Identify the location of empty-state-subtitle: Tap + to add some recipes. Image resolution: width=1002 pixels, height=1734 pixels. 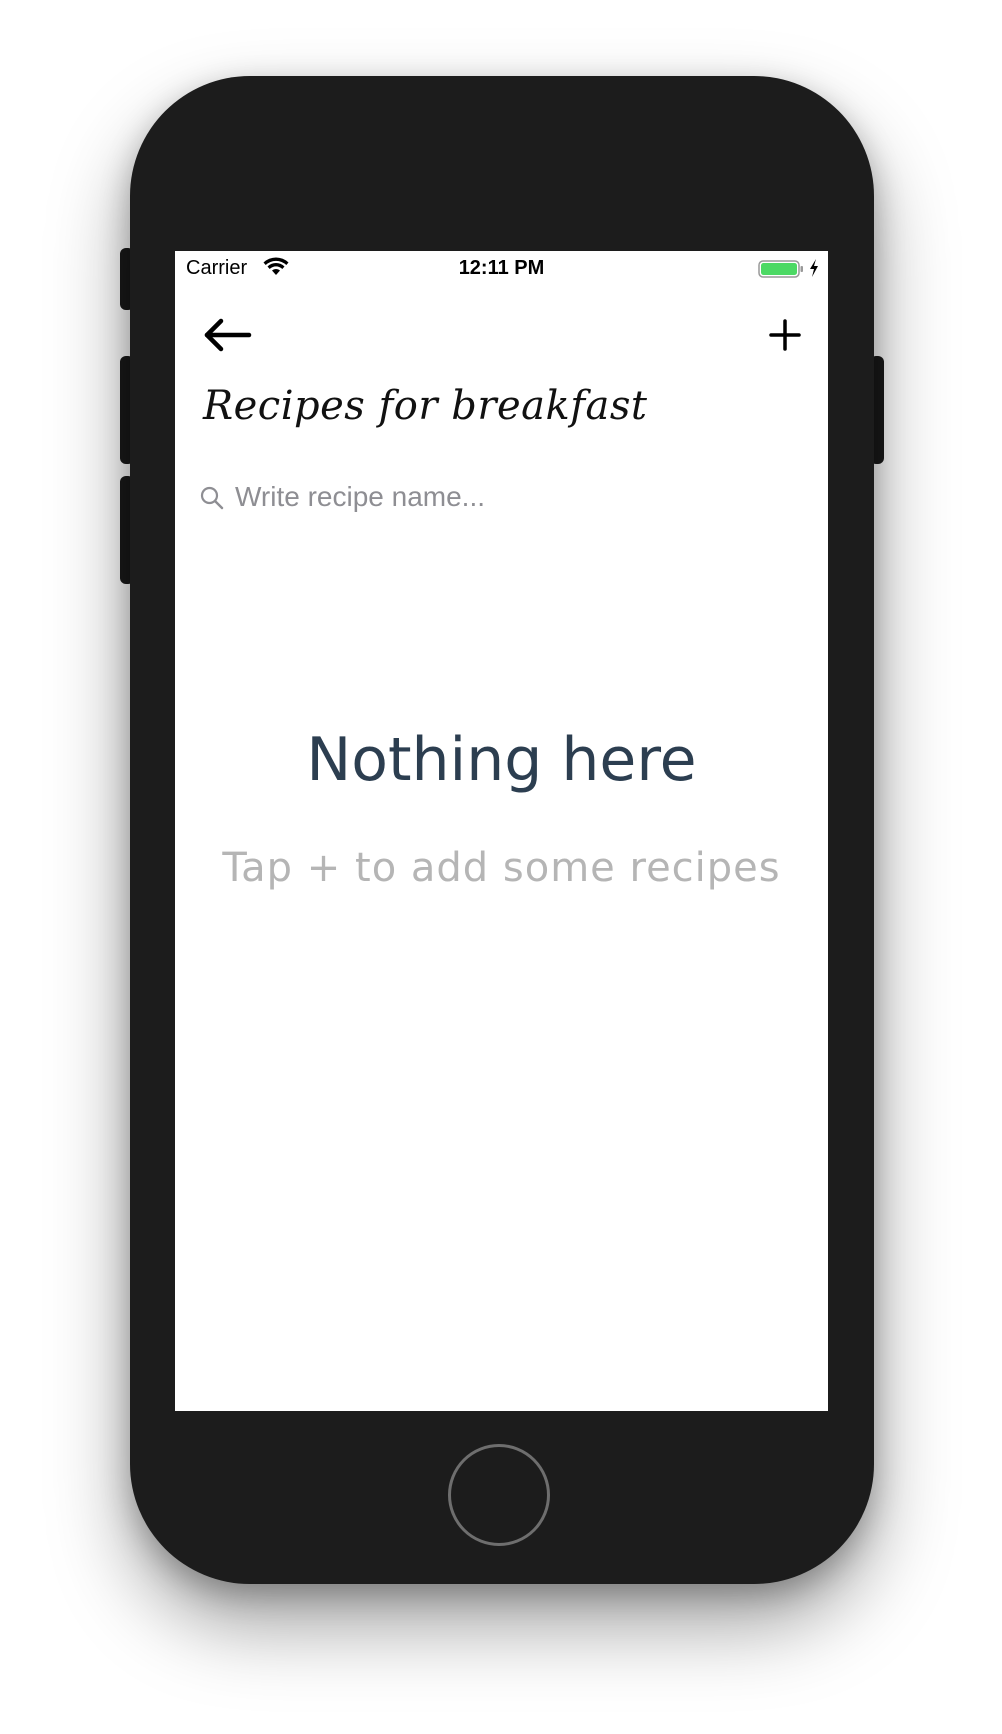
(501, 868).